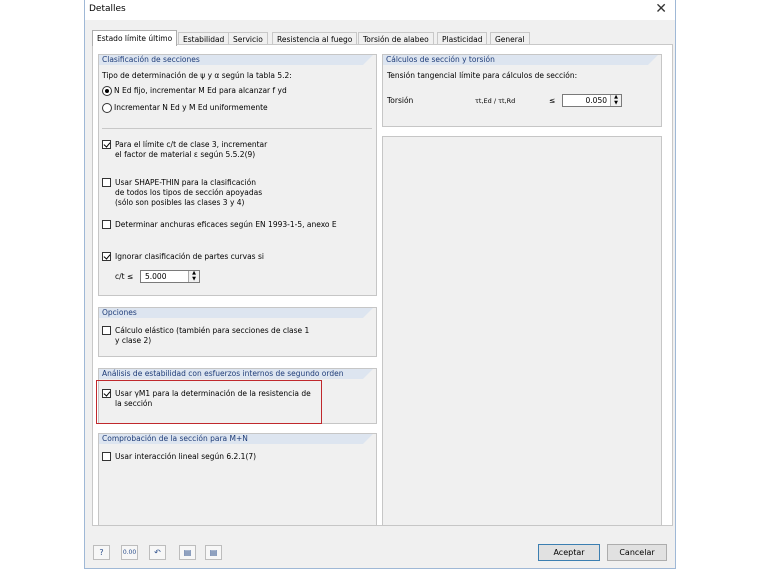  What do you see at coordinates (106, 256) in the screenshot?
I see `chk-ignorar-curvas` at bounding box center [106, 256].